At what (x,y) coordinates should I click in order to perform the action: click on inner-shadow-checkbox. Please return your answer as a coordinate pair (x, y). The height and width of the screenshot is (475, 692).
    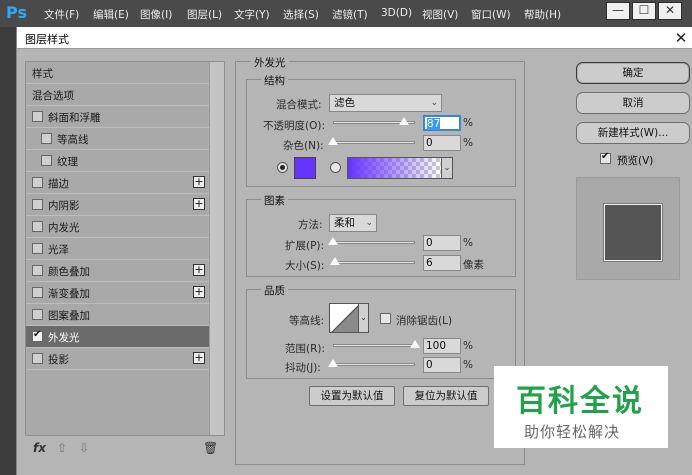
    Looking at the image, I should click on (37, 204).